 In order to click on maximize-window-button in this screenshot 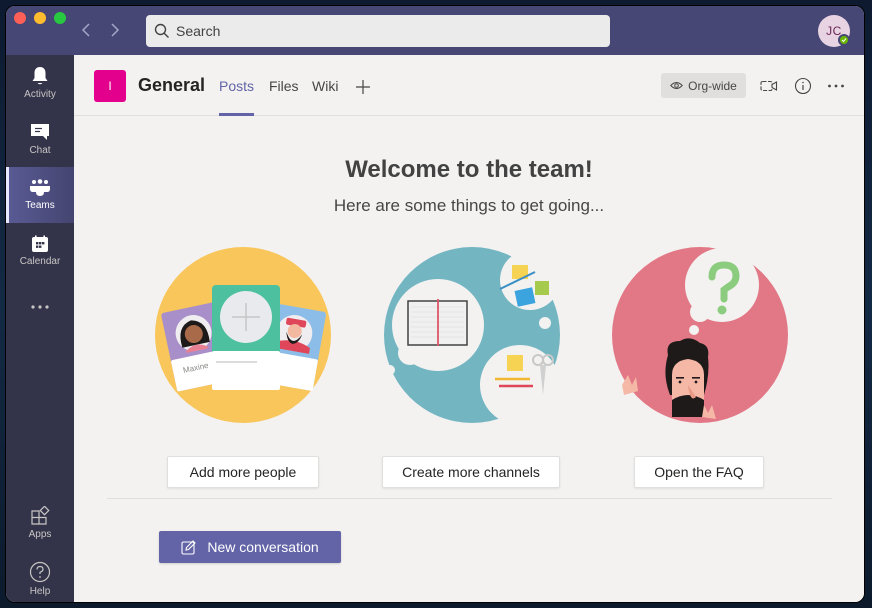, I will do `click(60, 18)`.